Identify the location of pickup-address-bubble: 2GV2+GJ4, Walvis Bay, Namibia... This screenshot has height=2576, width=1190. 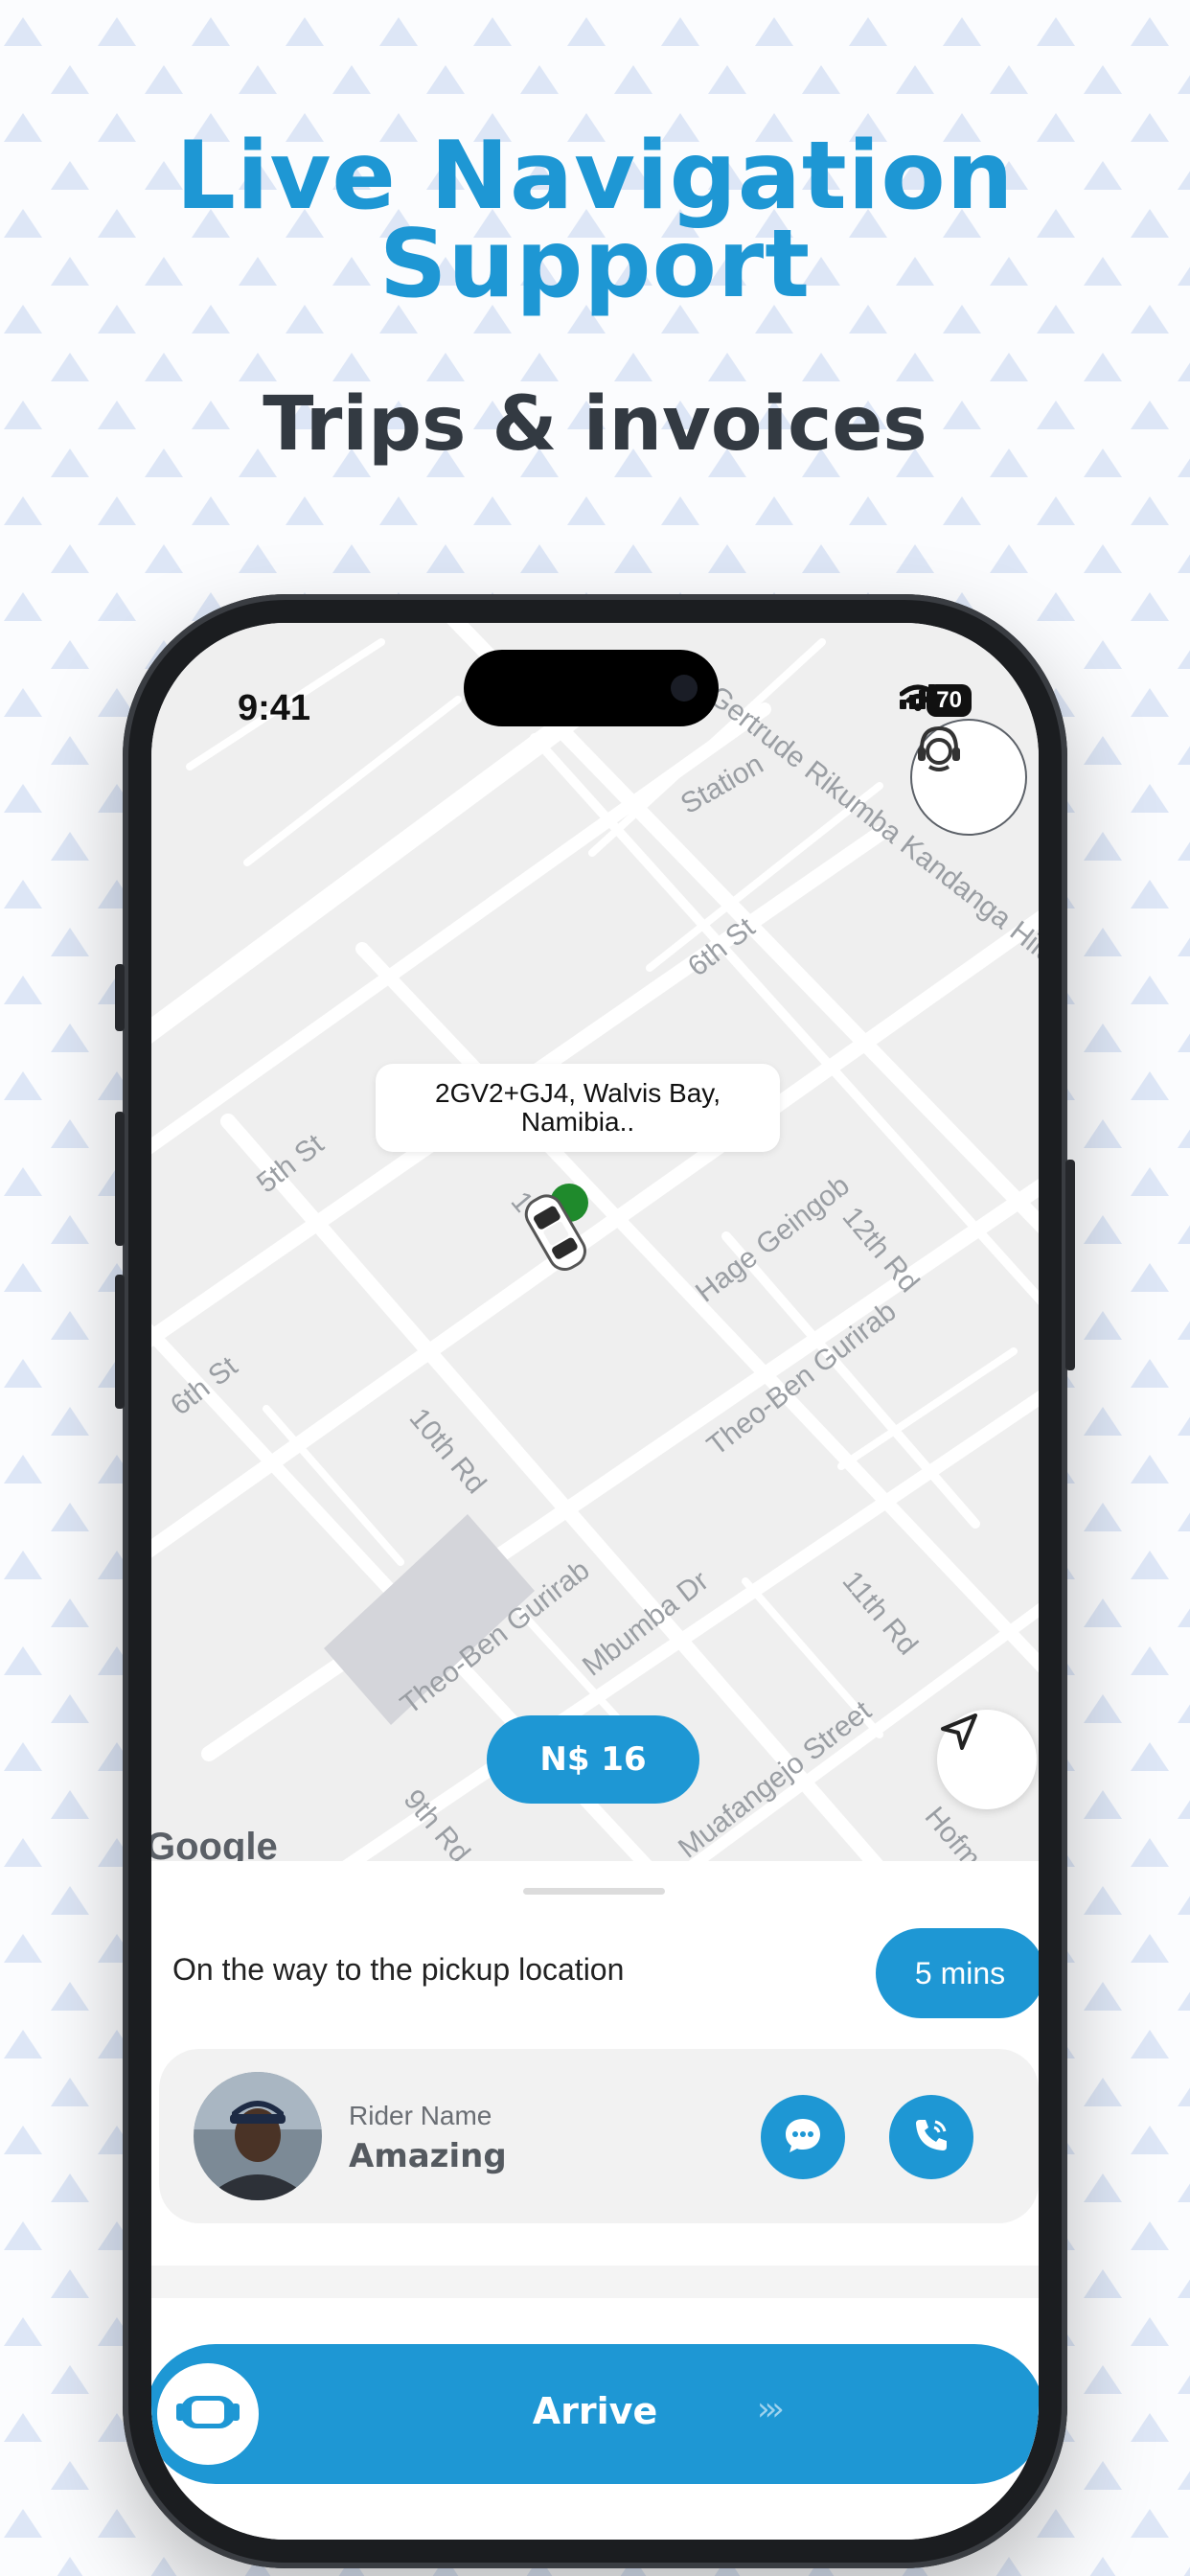
(578, 1108).